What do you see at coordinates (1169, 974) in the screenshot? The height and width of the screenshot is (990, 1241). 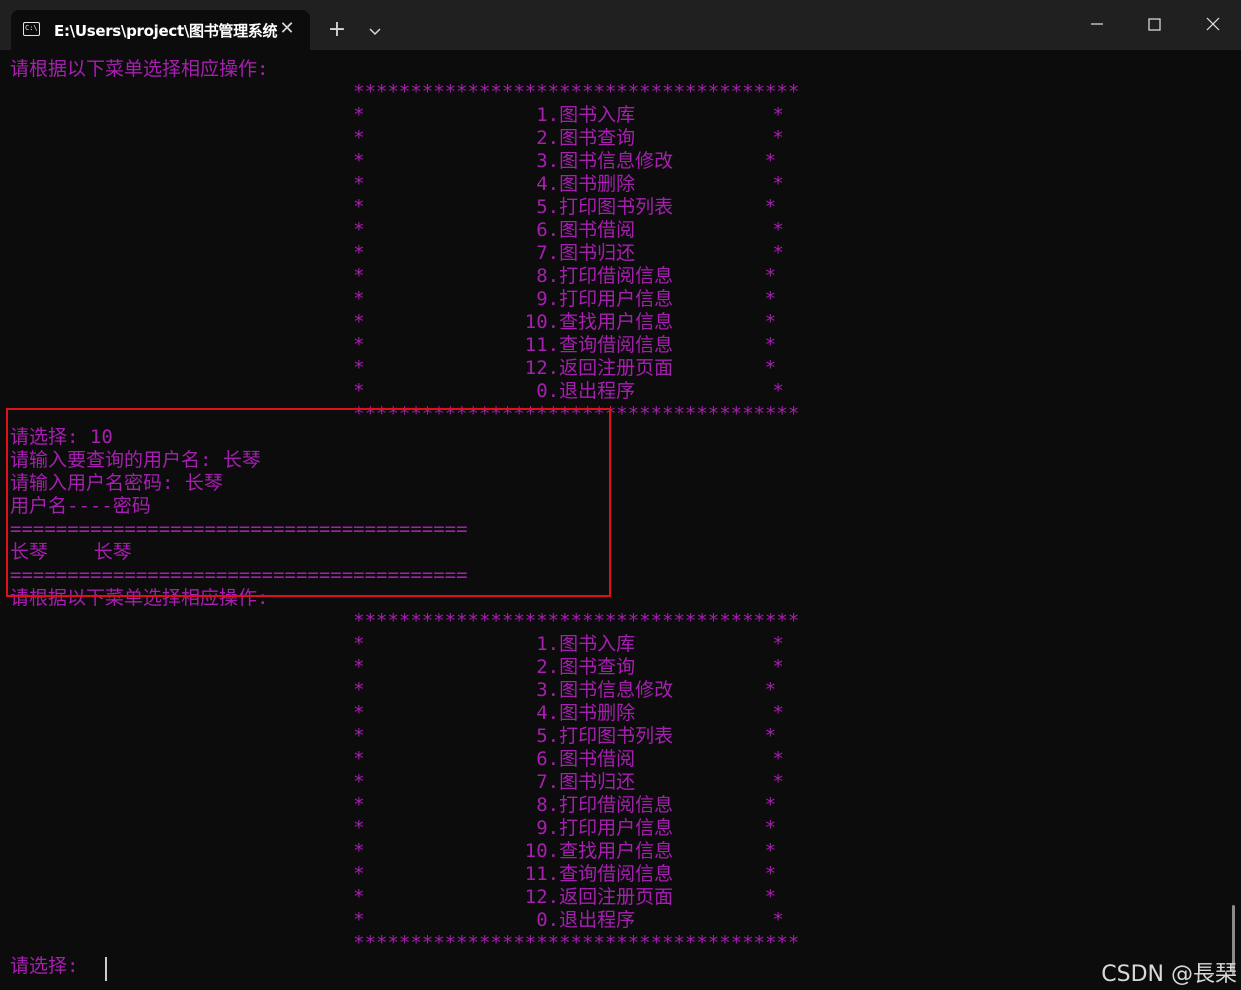 I see `watermark: CSDN @長琹` at bounding box center [1169, 974].